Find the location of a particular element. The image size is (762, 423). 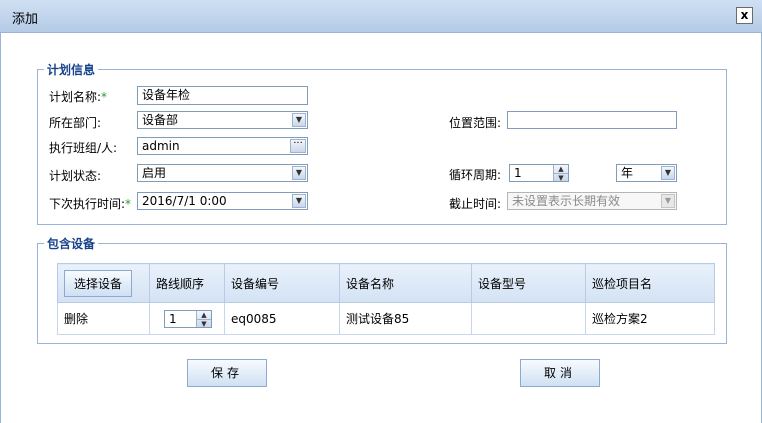

order-stepper: 1 ▲ ▼ is located at coordinates (188, 318).